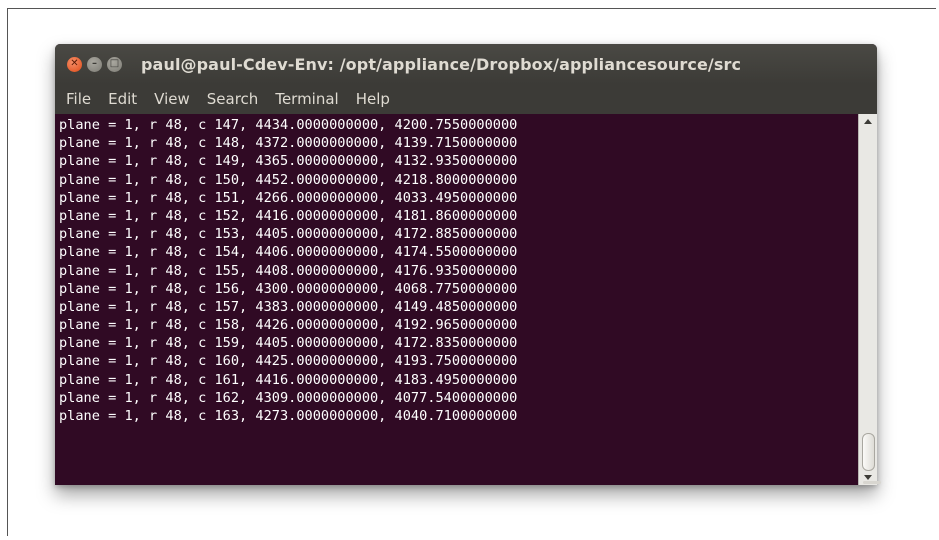 The image size is (939, 540). What do you see at coordinates (94, 64) in the screenshot?
I see `minimize-icon: –` at bounding box center [94, 64].